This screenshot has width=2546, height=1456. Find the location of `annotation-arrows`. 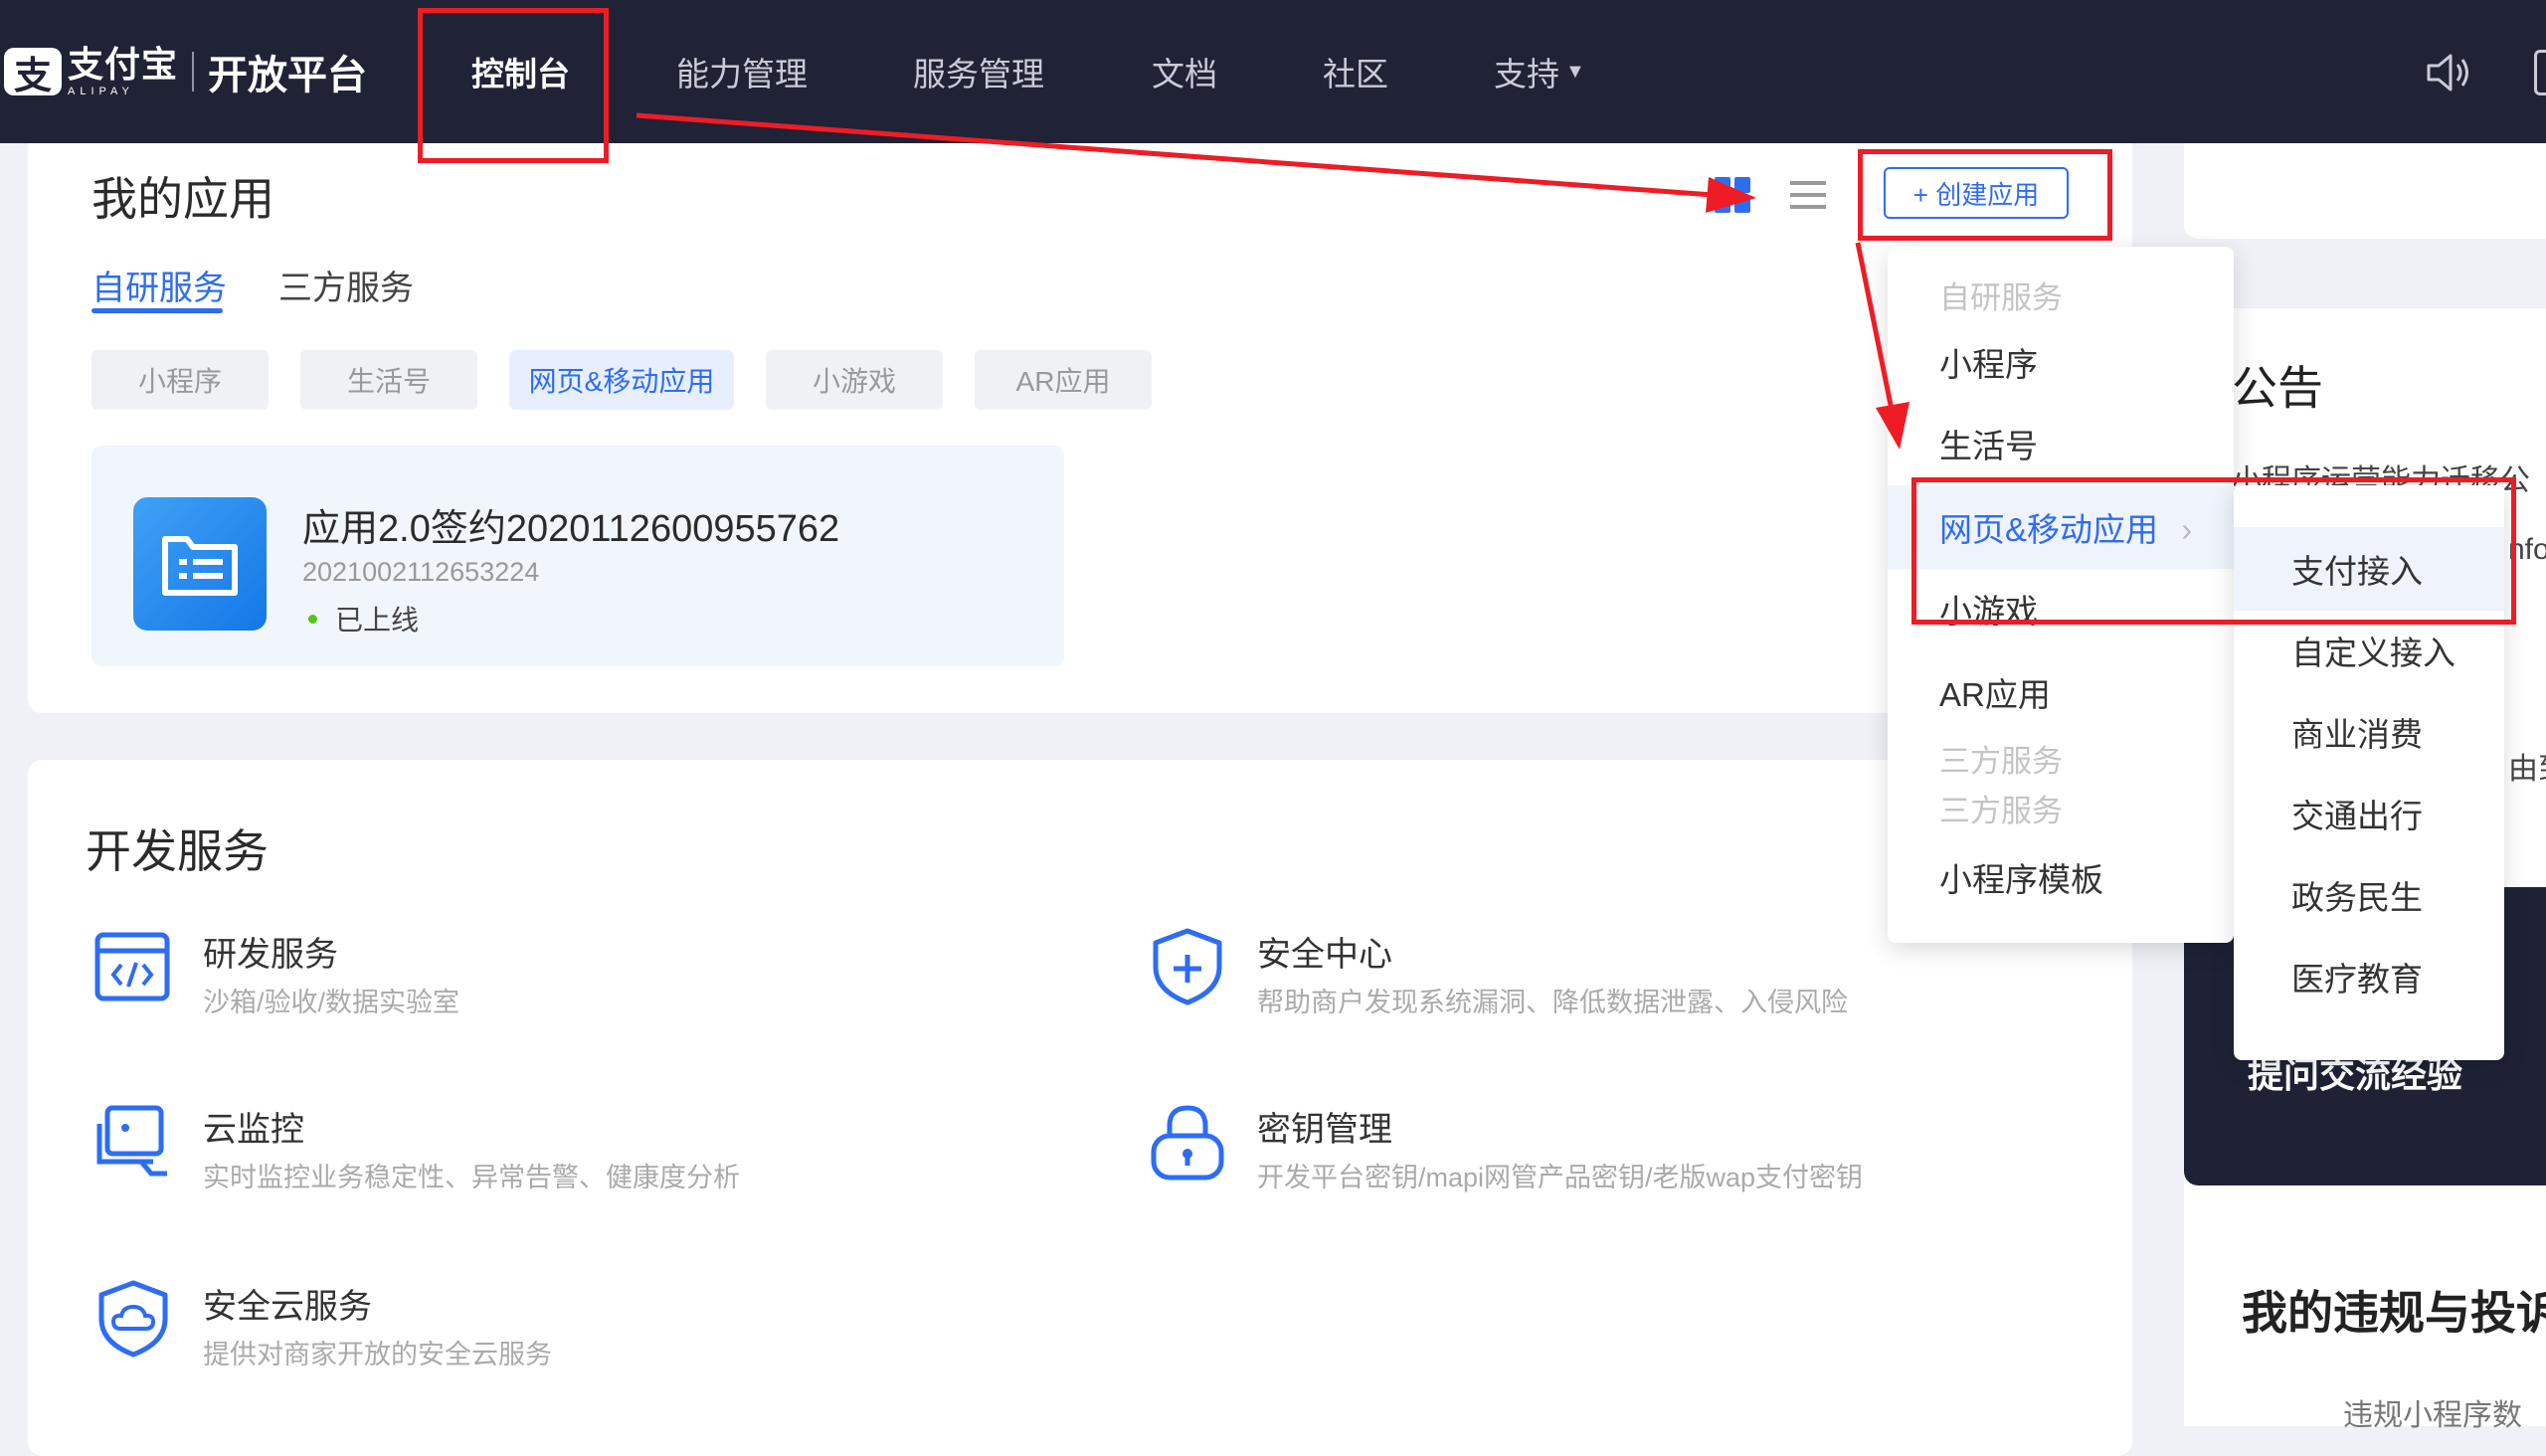

annotation-arrows is located at coordinates (1273, 281).